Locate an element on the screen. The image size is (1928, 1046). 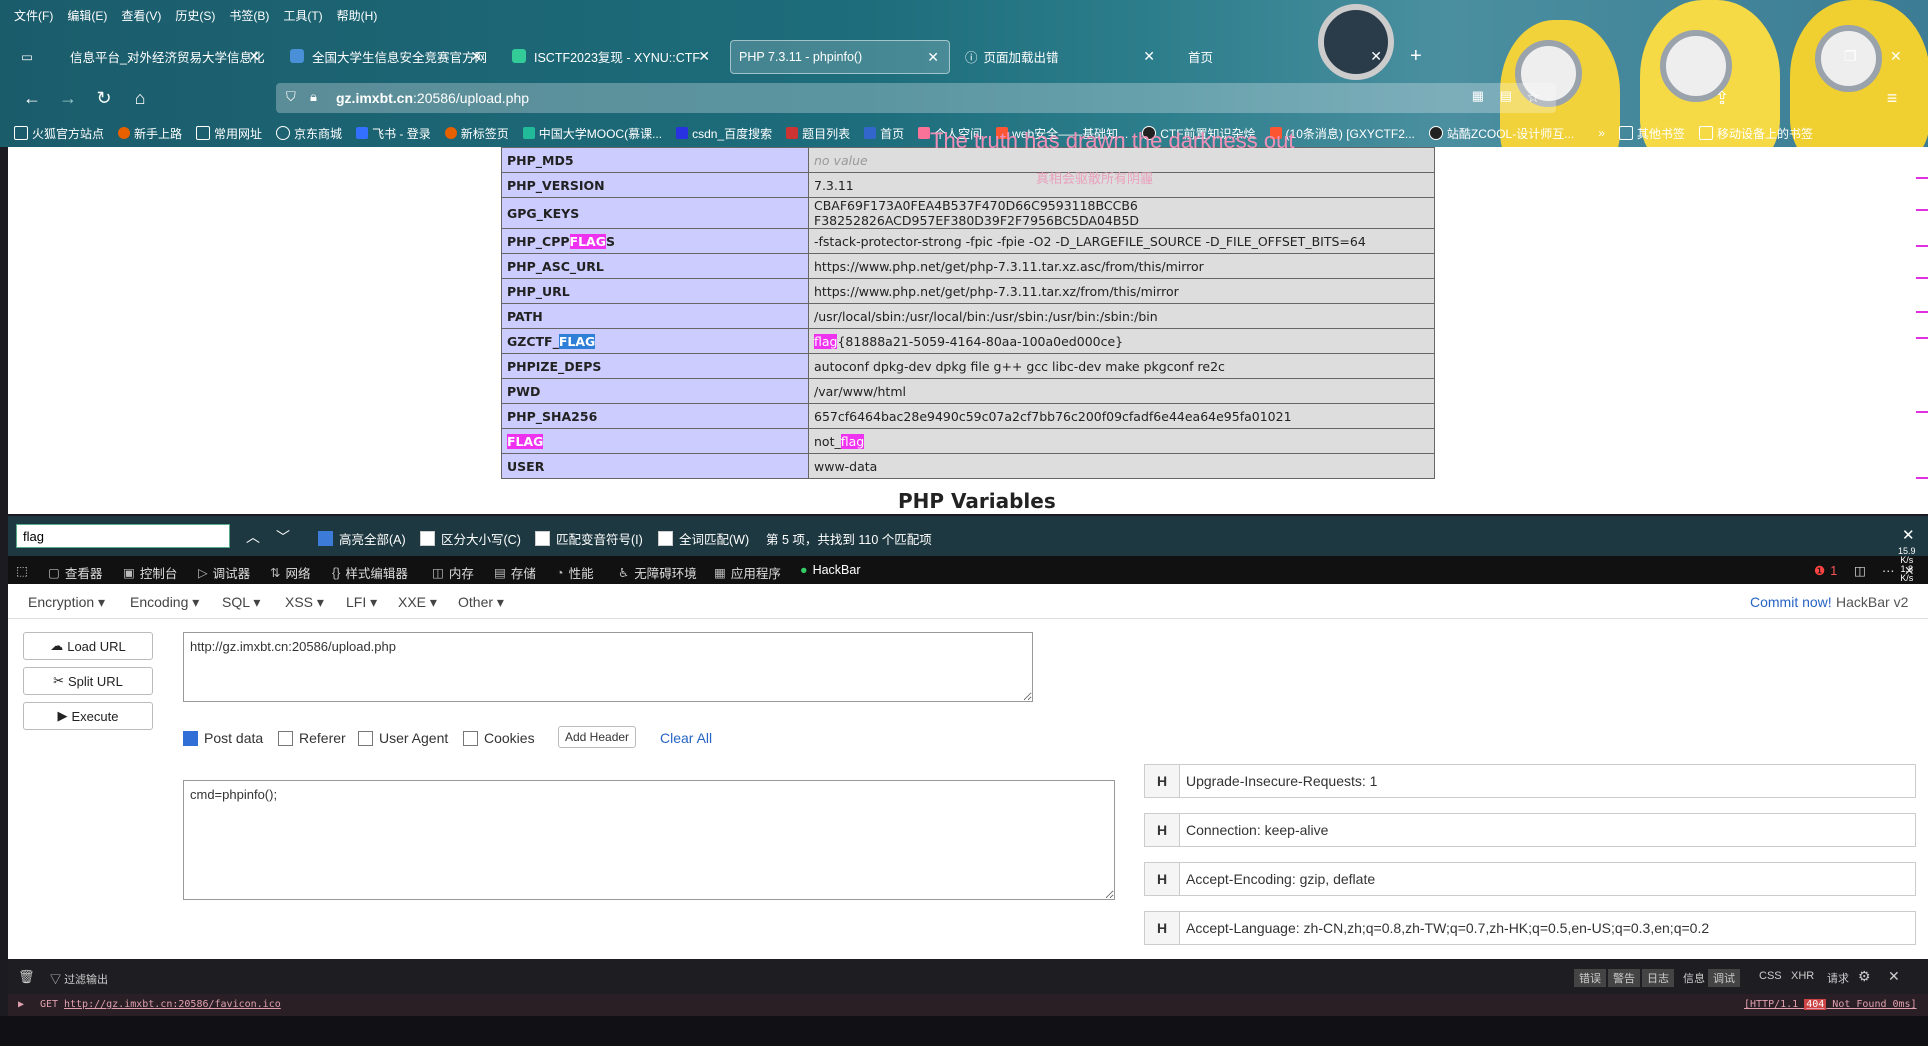
bookmark-item: 火狐官方站点 is located at coordinates (59, 133).